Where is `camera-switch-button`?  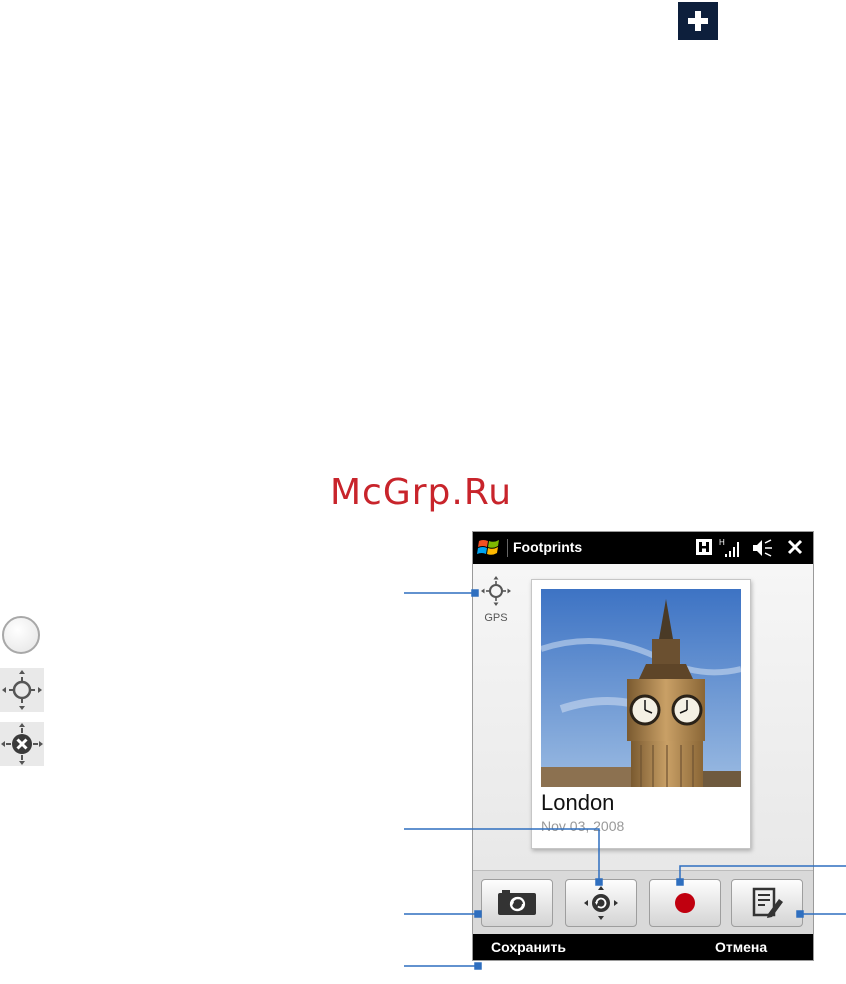
camera-switch-button is located at coordinates (517, 903).